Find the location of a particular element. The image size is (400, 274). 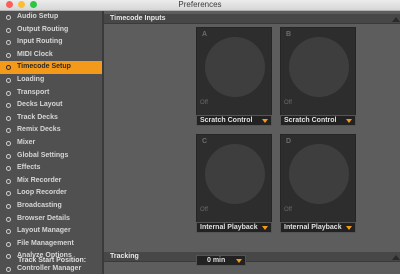

deck-b-mode-dropdown: Scratch Control is located at coordinates (318, 120).